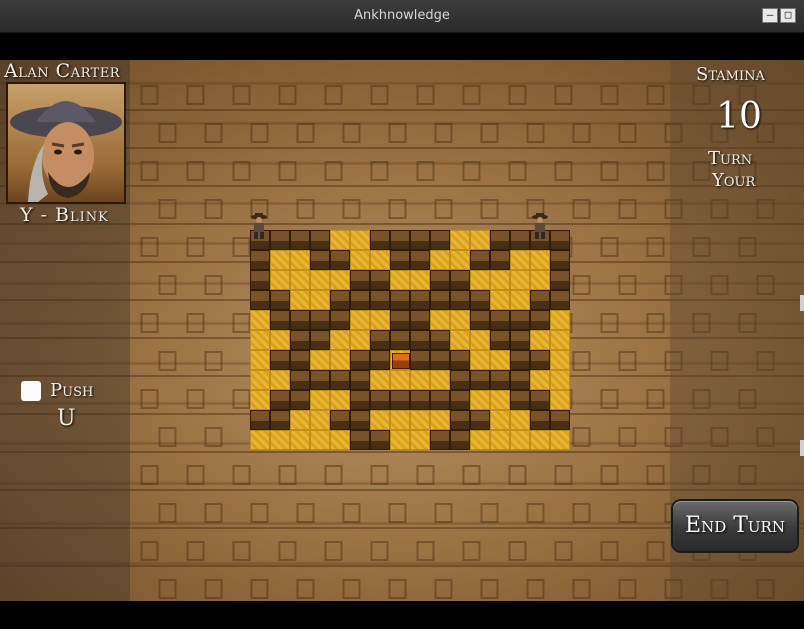 The height and width of the screenshot is (629, 804). What do you see at coordinates (31, 391) in the screenshot?
I see `push-checkbox` at bounding box center [31, 391].